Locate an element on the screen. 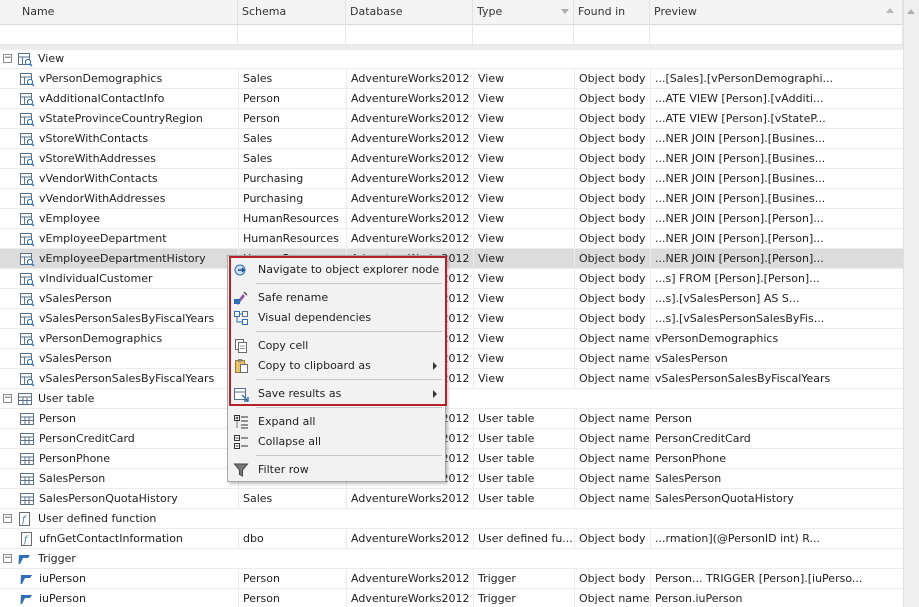  menu-separator is located at coordinates (349, 407).